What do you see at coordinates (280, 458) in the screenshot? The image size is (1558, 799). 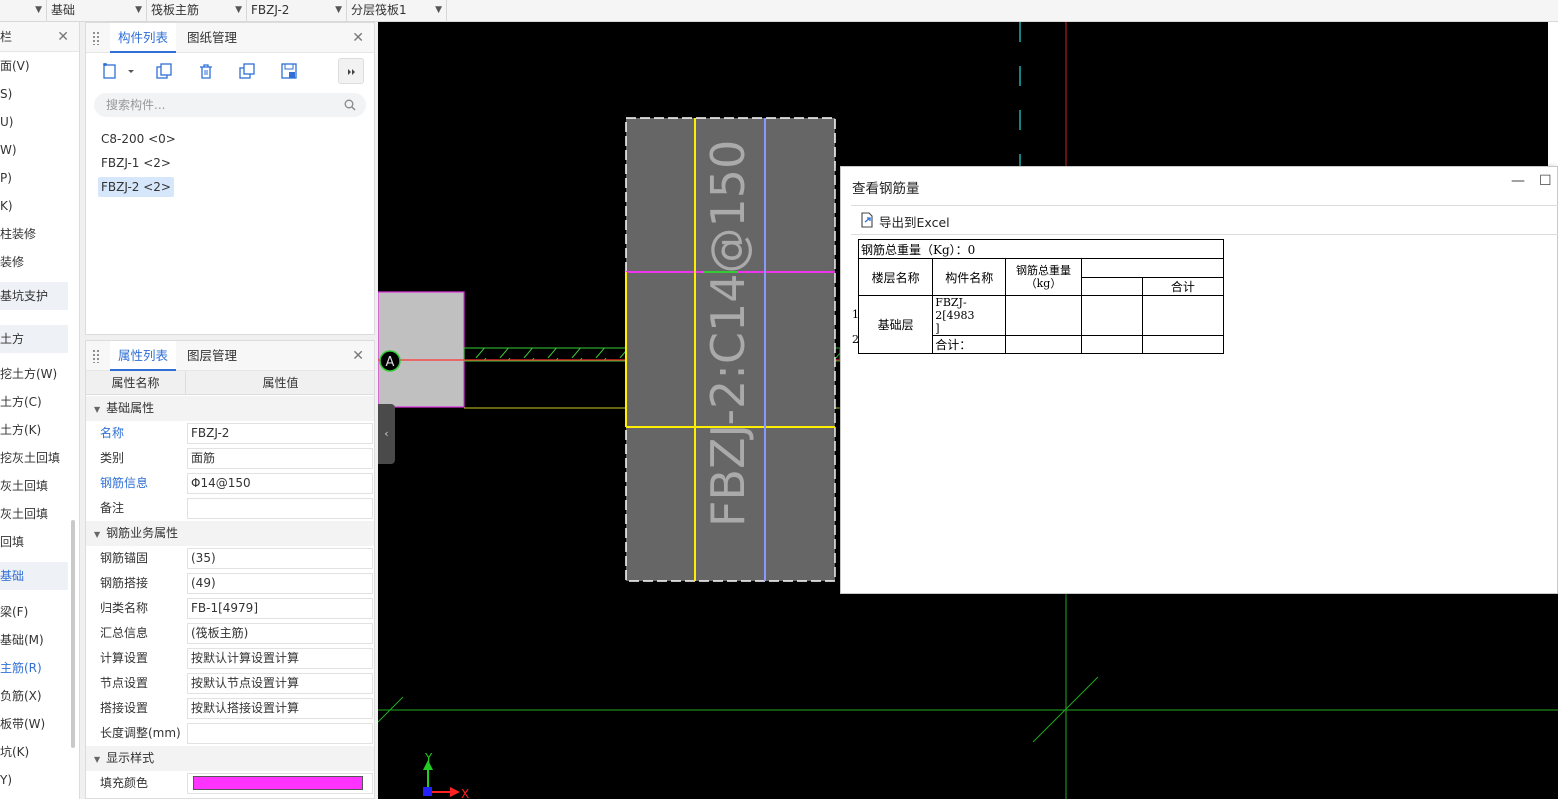 I see `property-value-input: 面筋` at bounding box center [280, 458].